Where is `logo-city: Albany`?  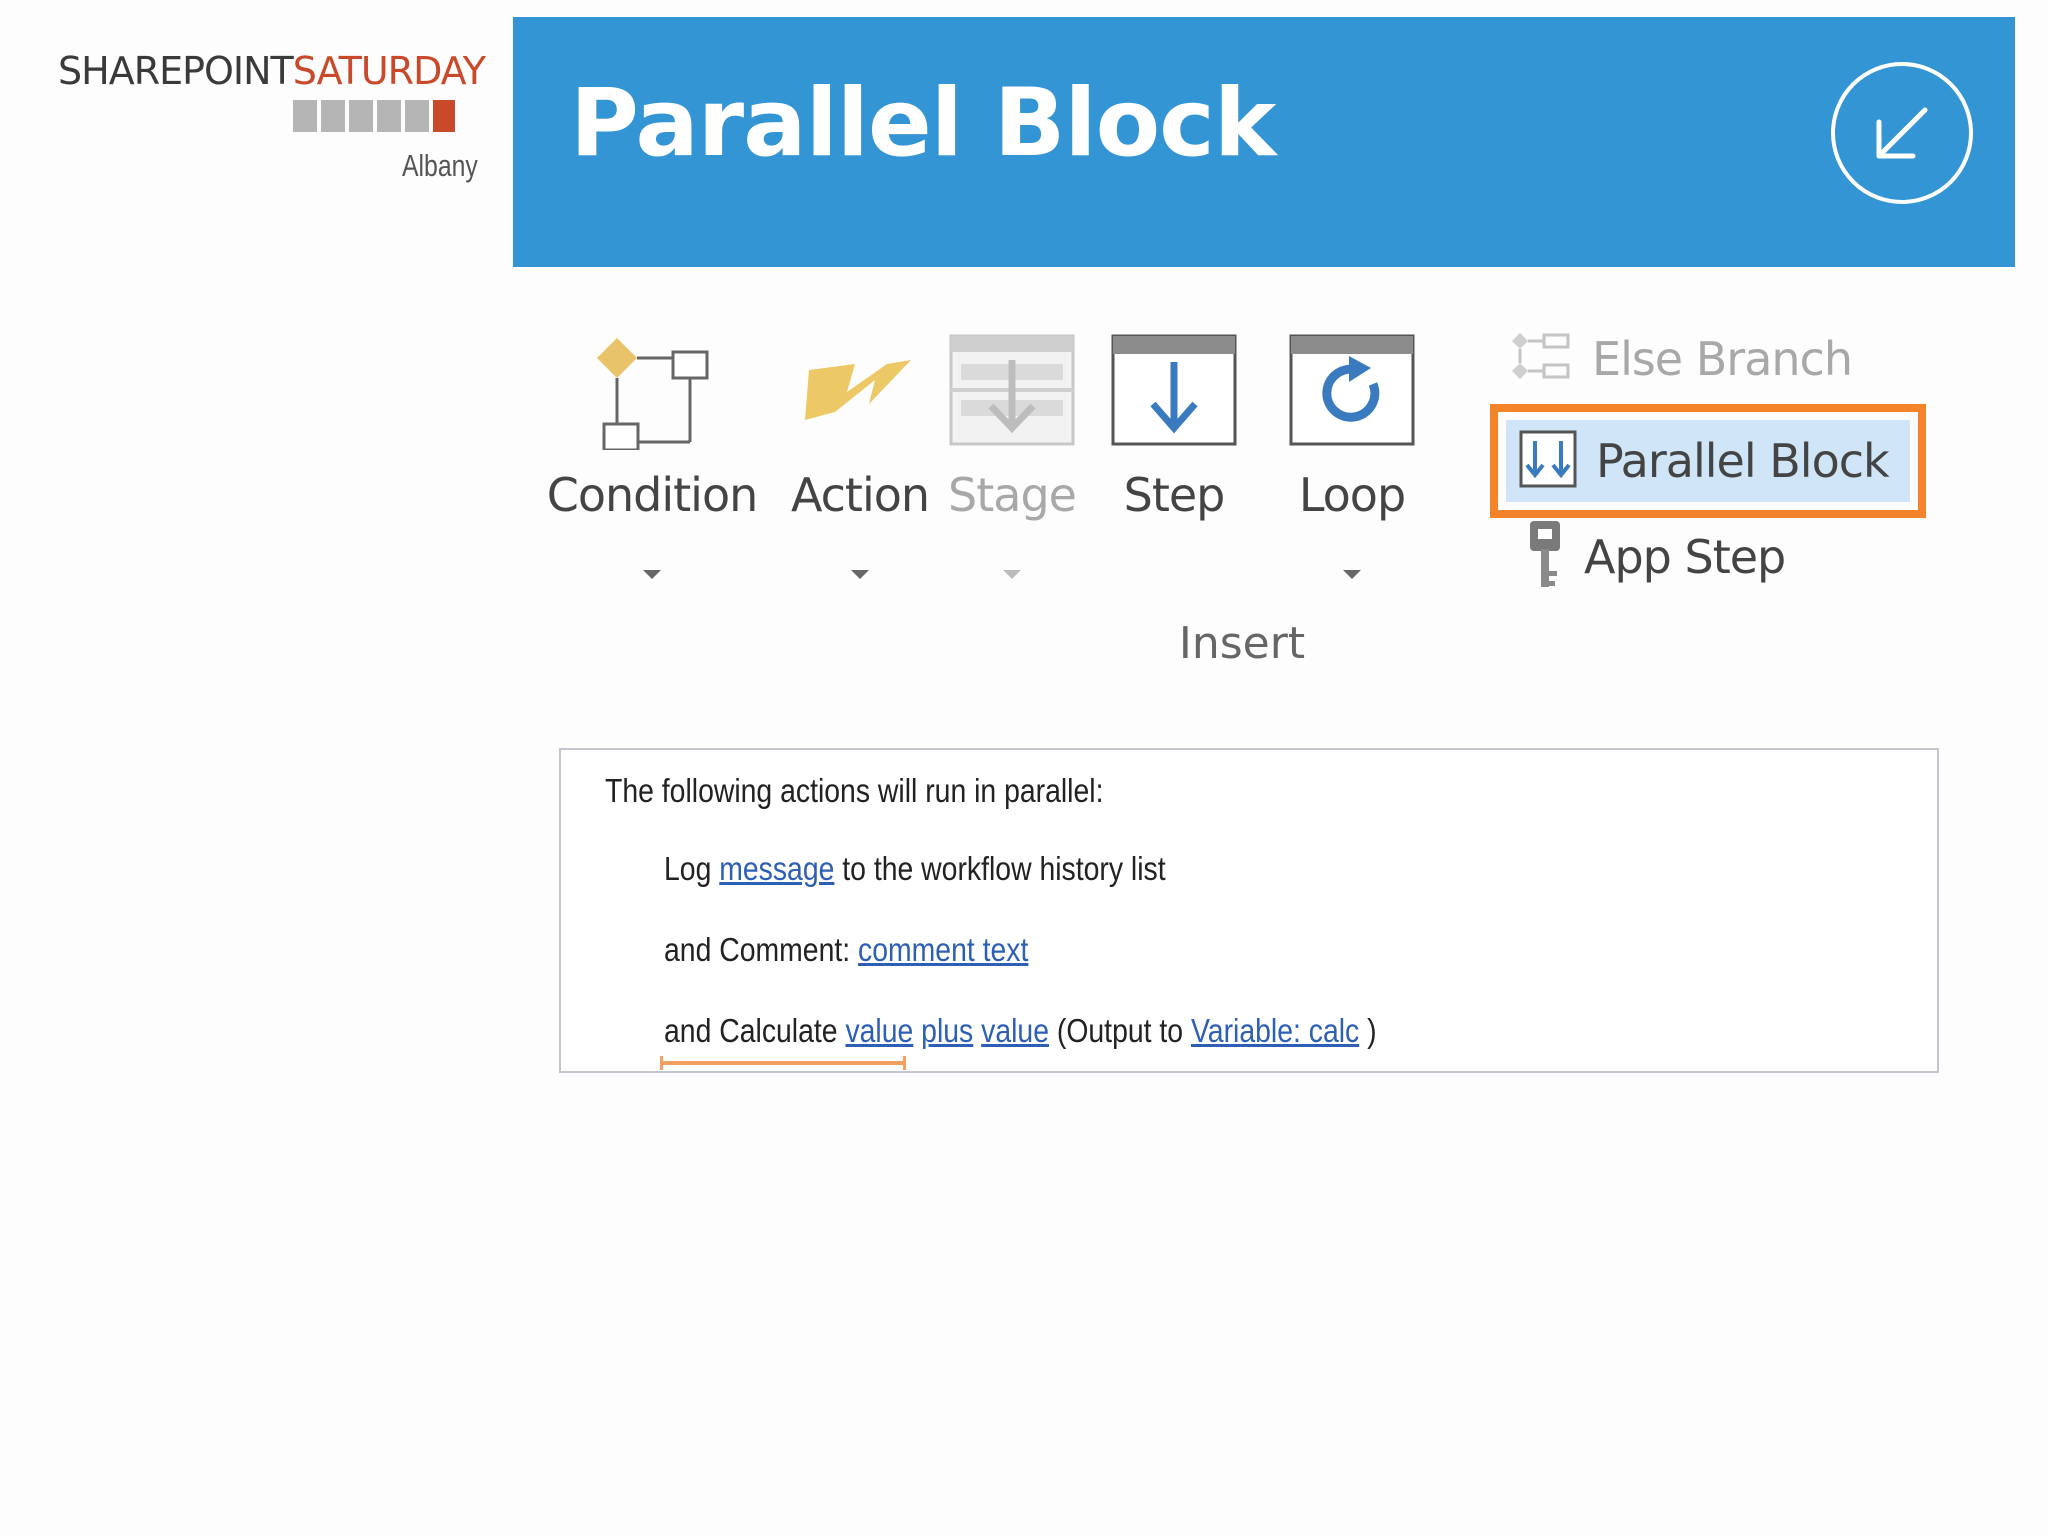
logo-city: Albany is located at coordinates (440, 165).